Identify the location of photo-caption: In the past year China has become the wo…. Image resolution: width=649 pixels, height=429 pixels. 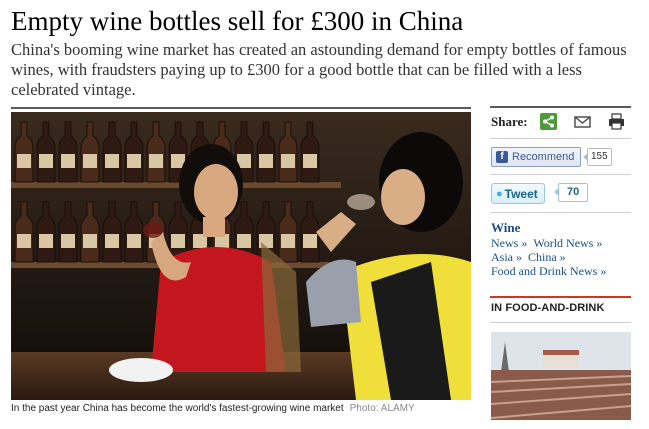
(246, 408).